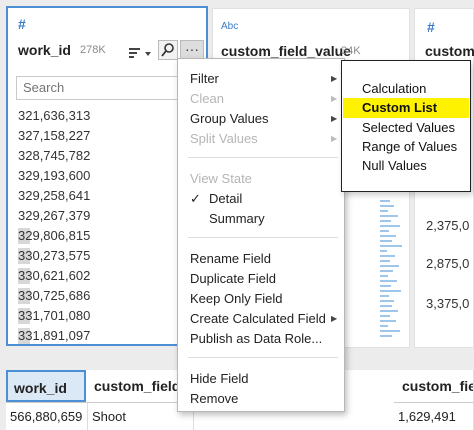 This screenshot has height=430, width=474. I want to click on menu-item-keep-only-field: Keep Only Field, so click(236, 298).